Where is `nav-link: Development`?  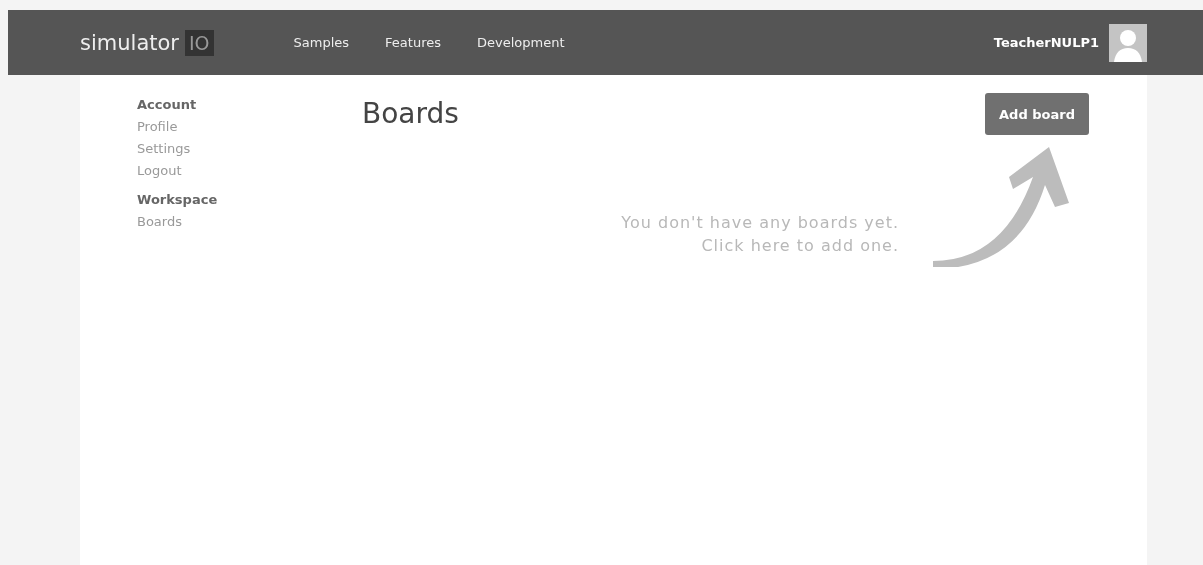 nav-link: Development is located at coordinates (520, 42).